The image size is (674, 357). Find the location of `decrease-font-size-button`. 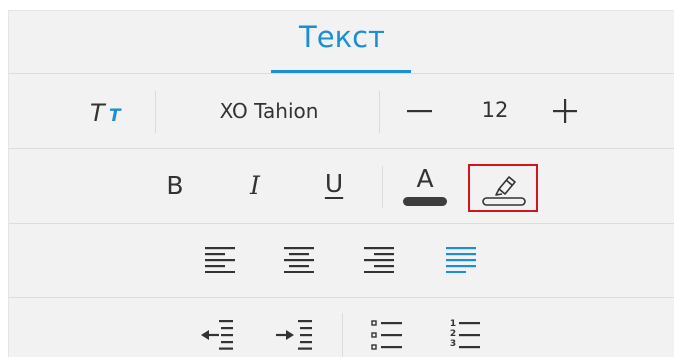

decrease-font-size-button is located at coordinates (420, 111).